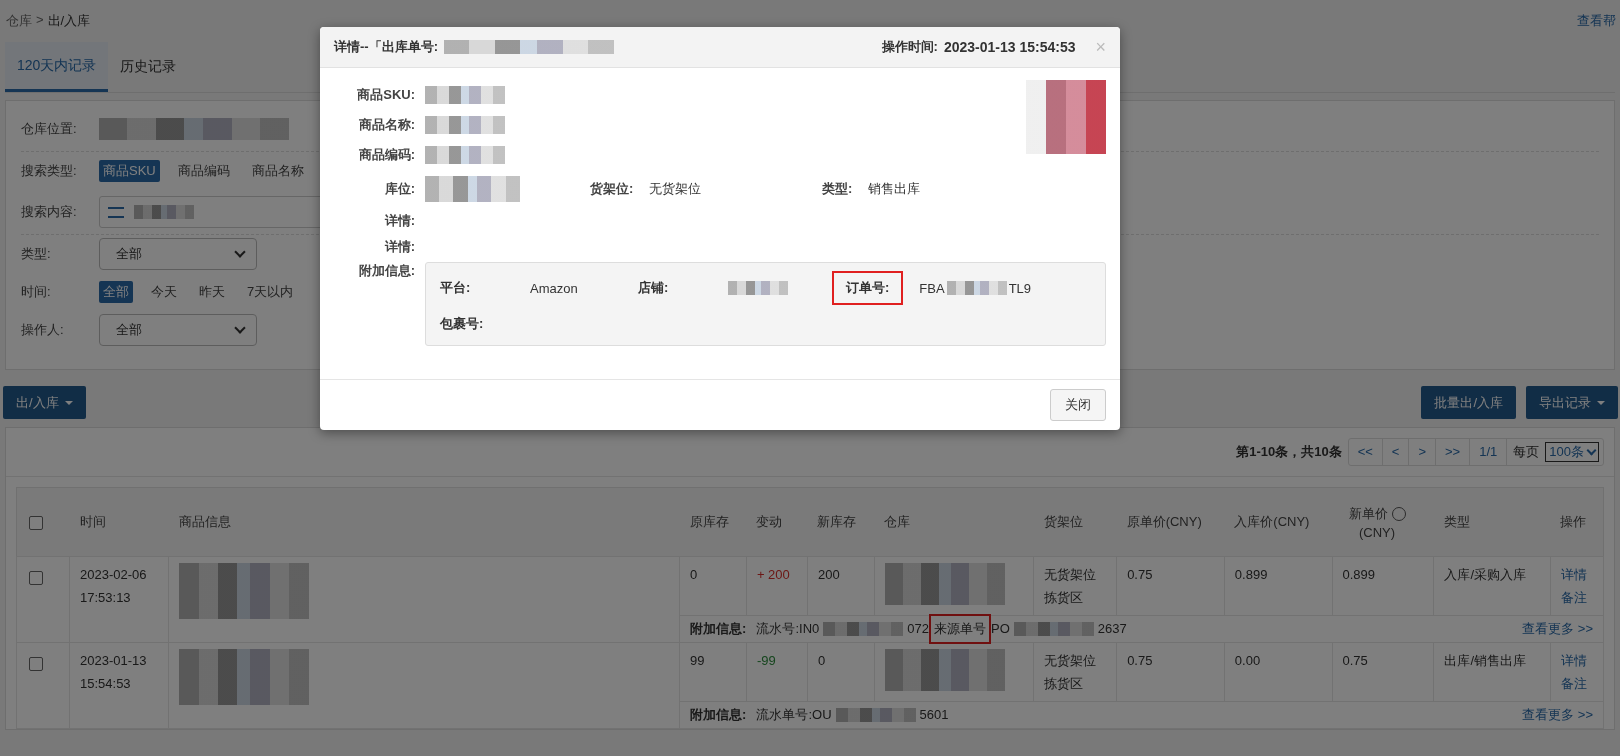 This screenshot has width=1620, height=756. I want to click on field-label: 库位:, so click(399, 189).